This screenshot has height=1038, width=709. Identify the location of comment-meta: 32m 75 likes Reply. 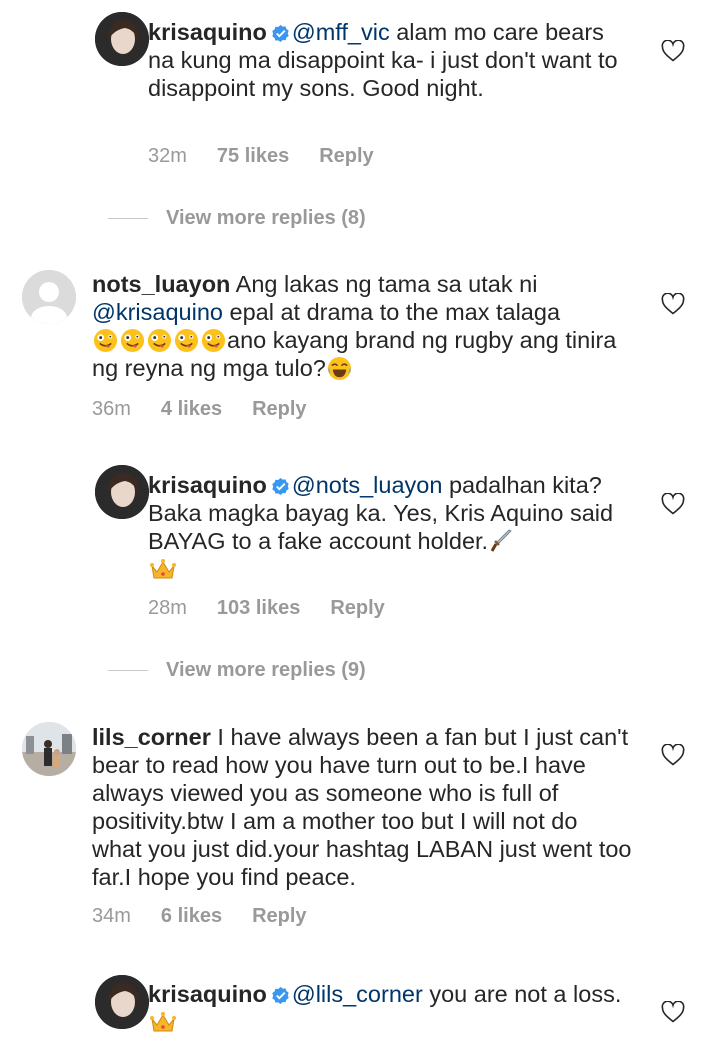
(276, 156).